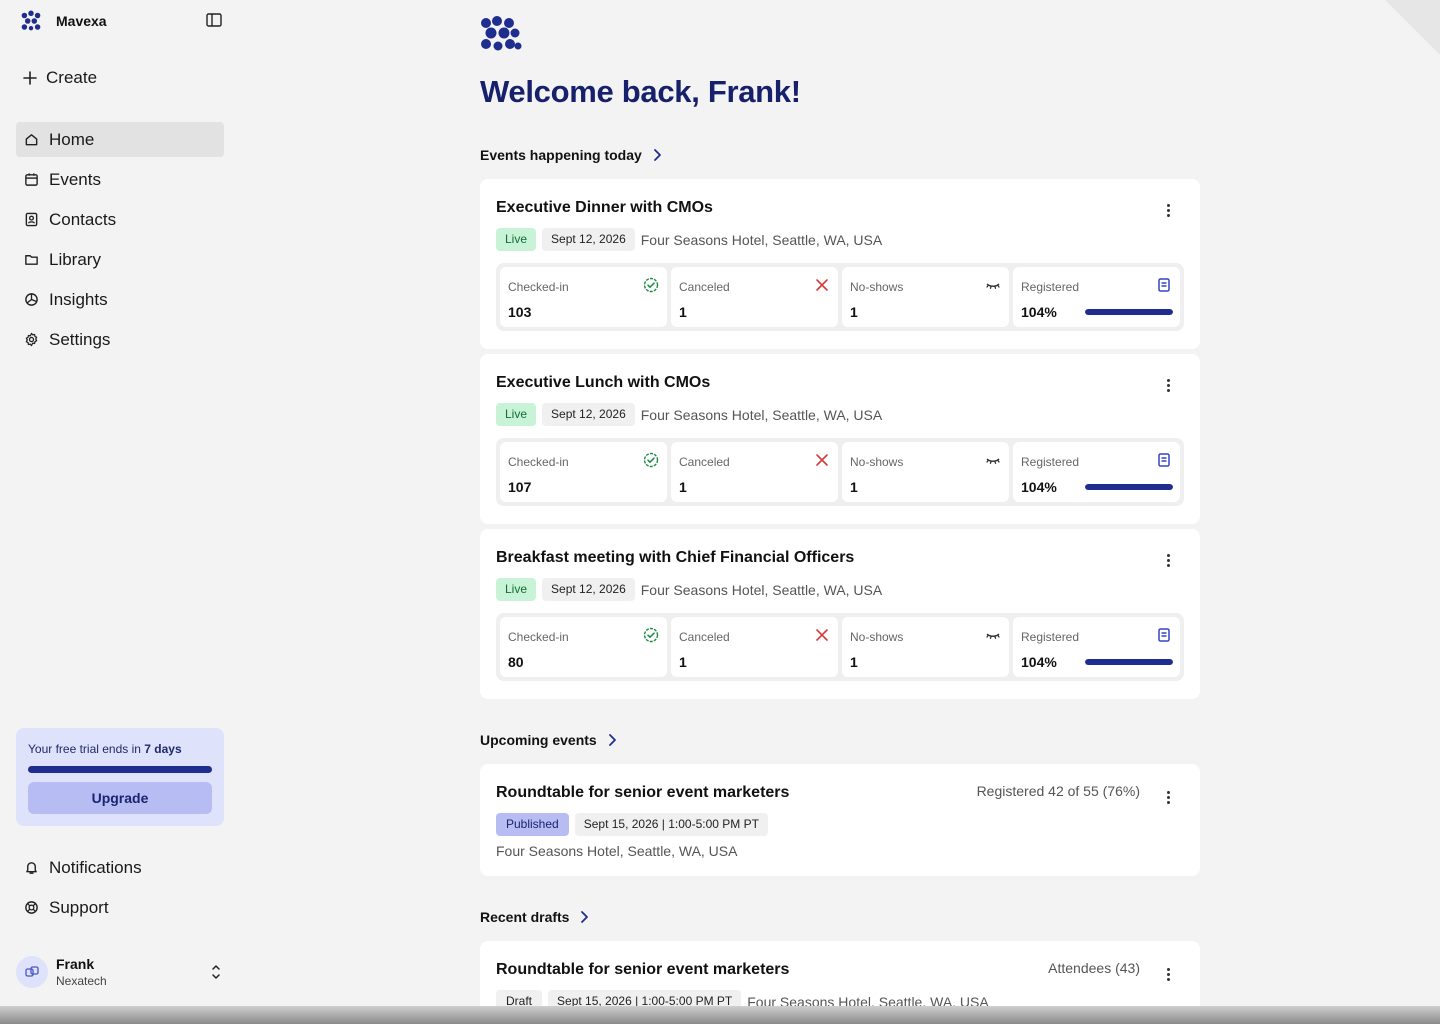  Describe the element at coordinates (163, 749) in the screenshot. I see `trial-days: 7 days` at that location.